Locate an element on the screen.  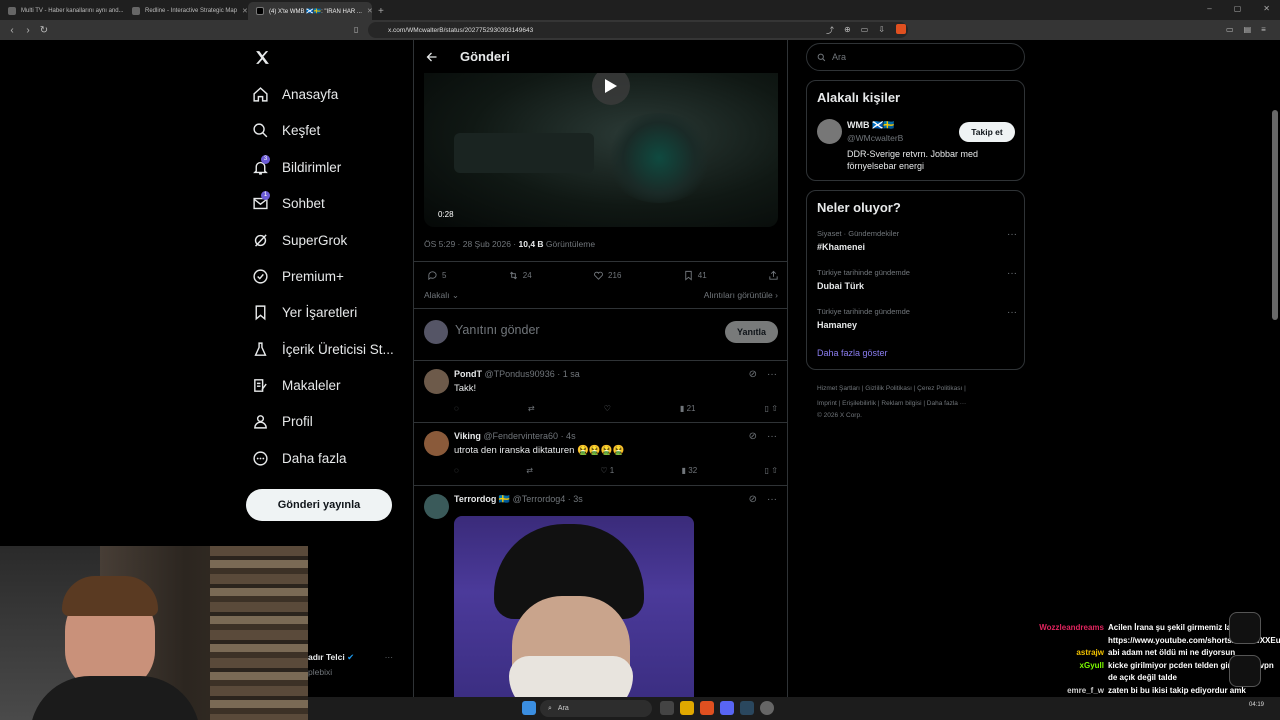
close-window-icon: ✕ is located at coordinates (1266, 8).